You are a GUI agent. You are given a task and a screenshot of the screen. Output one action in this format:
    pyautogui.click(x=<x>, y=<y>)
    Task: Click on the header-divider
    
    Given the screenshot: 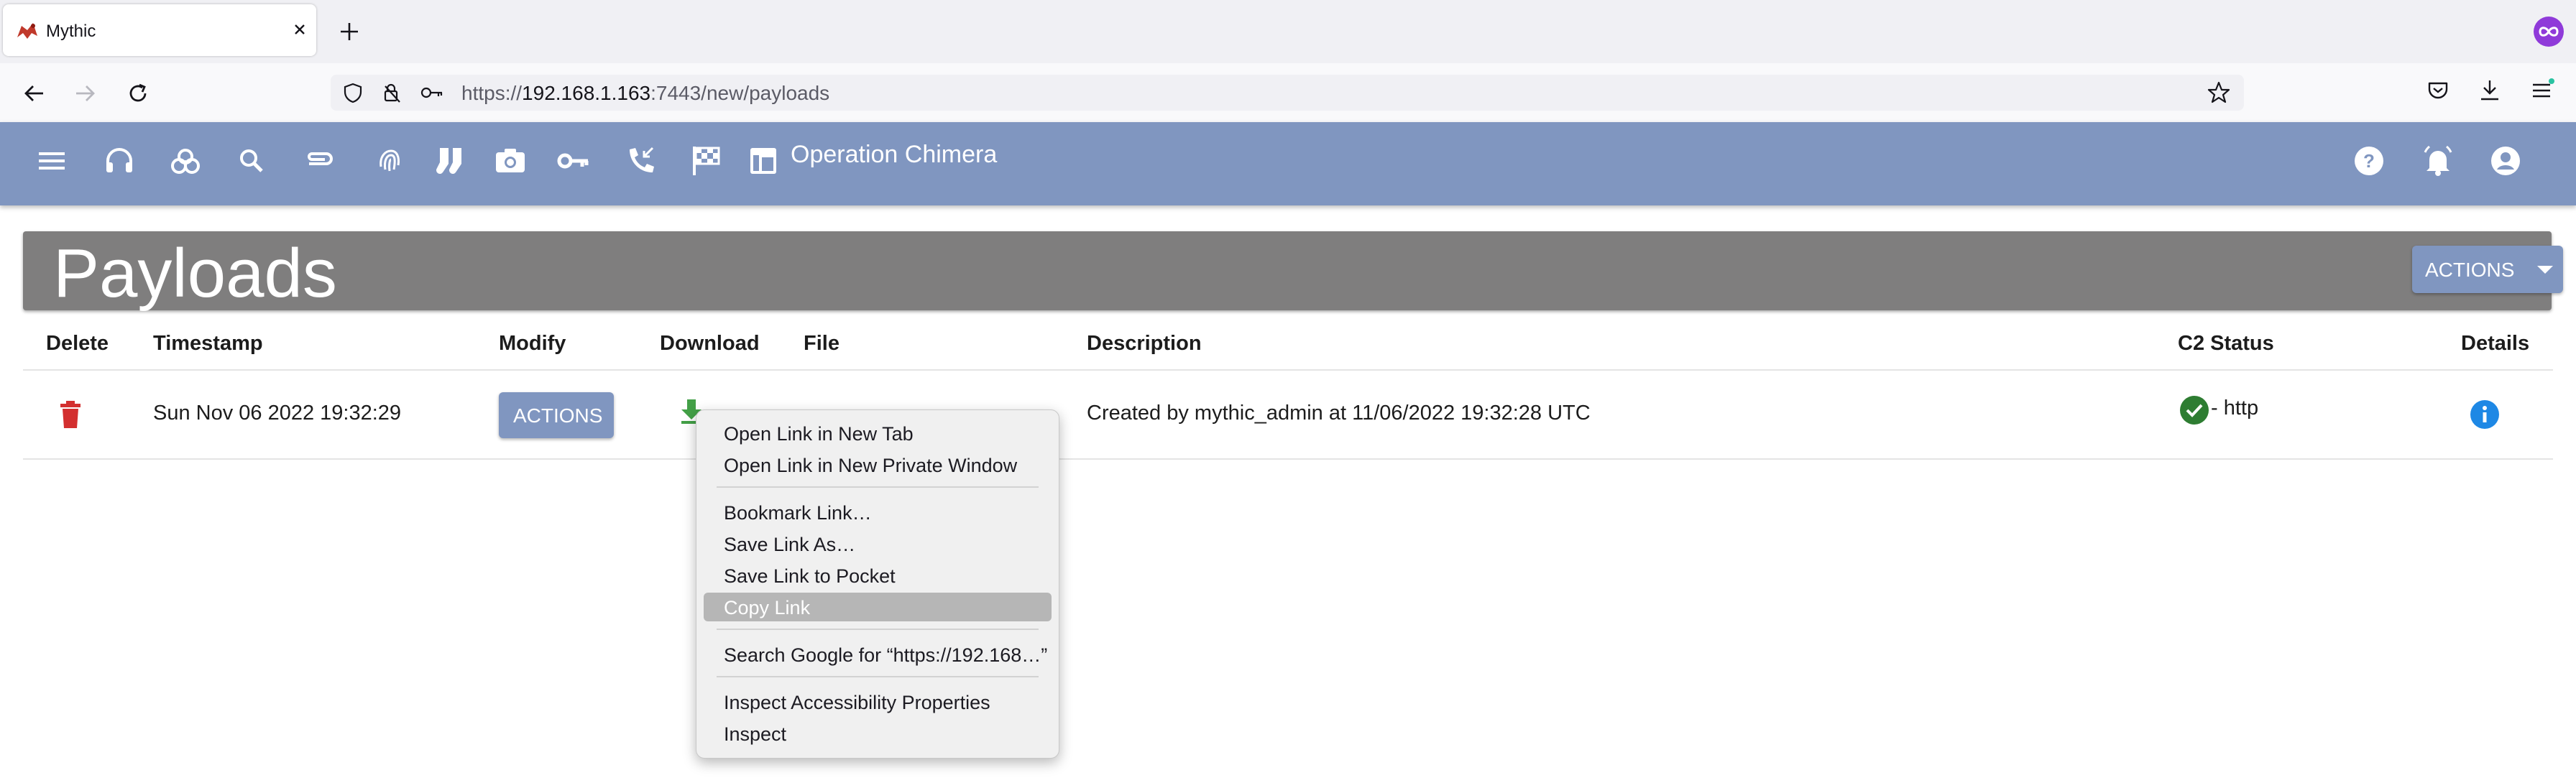 What is the action you would take?
    pyautogui.click(x=1288, y=370)
    